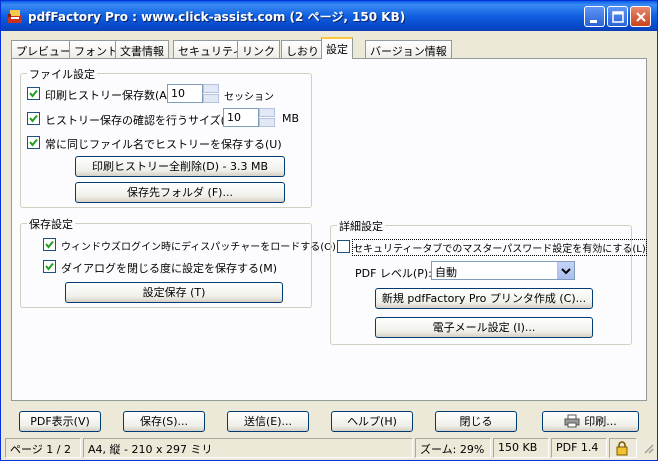 Image resolution: width=658 pixels, height=461 pixels. I want to click on status-paper: A4, 縦 - 210 x 297 ミリ, so click(248, 448).